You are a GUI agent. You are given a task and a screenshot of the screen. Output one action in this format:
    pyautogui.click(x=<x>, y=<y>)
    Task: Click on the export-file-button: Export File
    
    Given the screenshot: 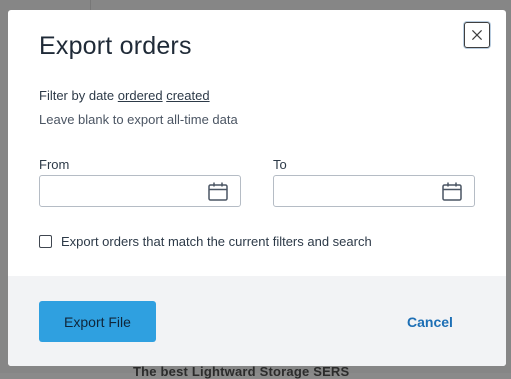 What is the action you would take?
    pyautogui.click(x=97, y=321)
    